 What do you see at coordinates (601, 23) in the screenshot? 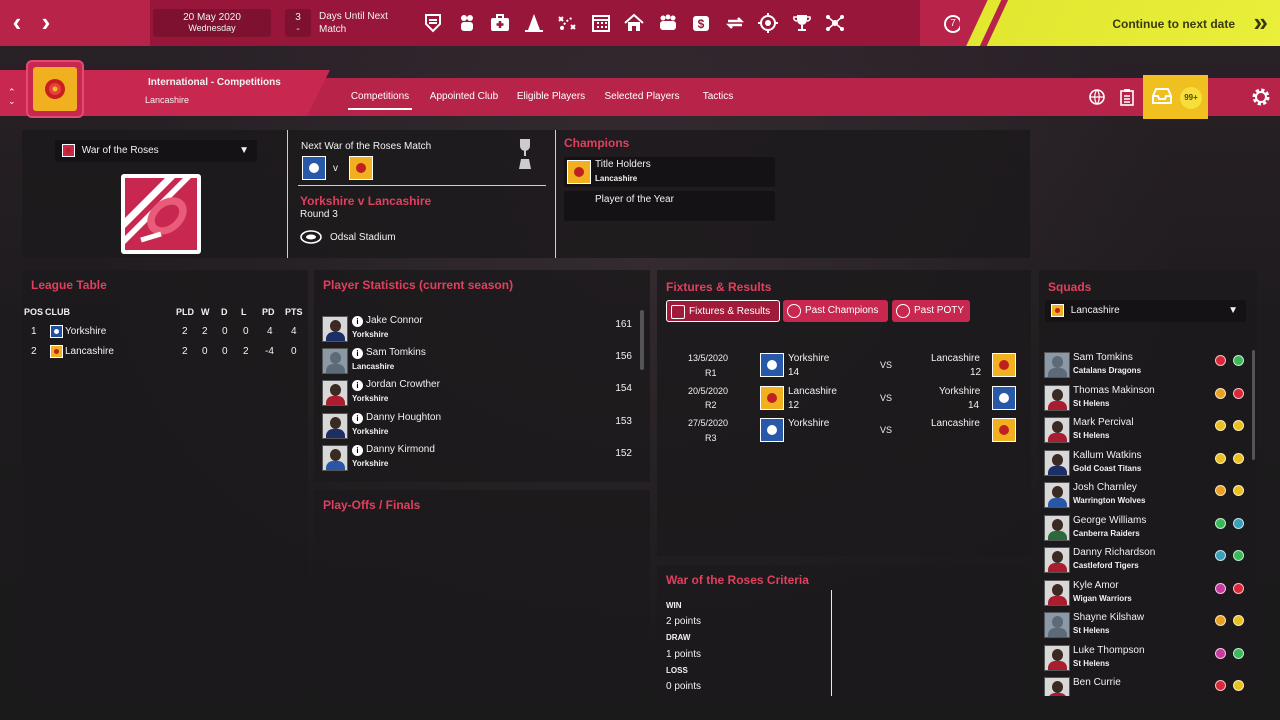
I see `calendar-icon` at bounding box center [601, 23].